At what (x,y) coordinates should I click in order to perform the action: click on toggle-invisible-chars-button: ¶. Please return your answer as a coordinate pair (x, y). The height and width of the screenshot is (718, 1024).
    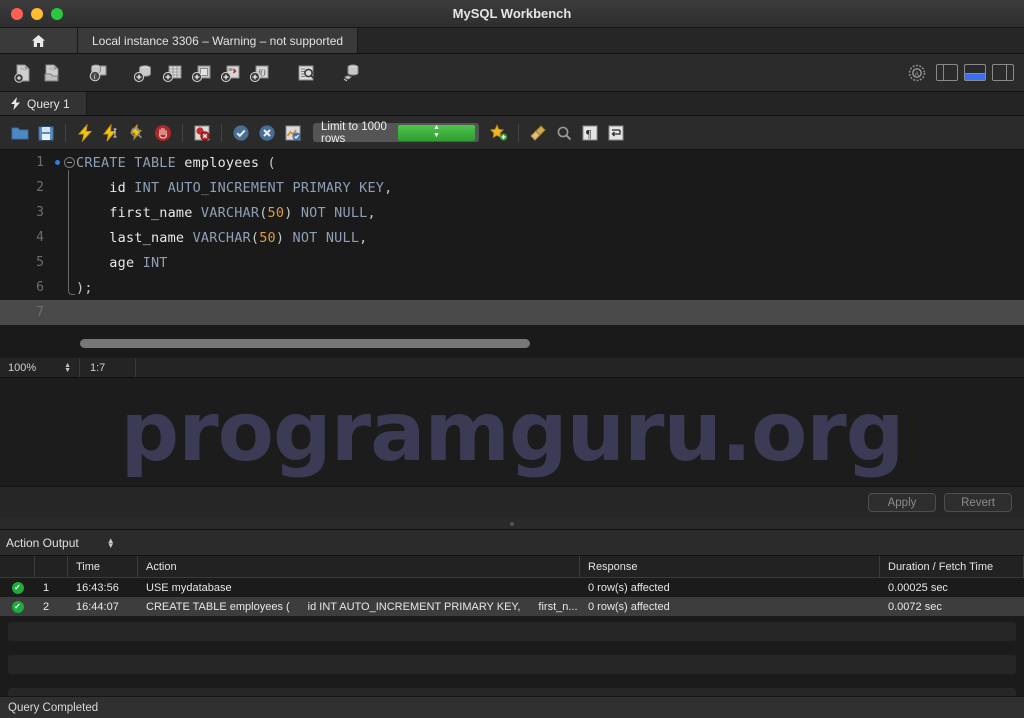
    Looking at the image, I should click on (590, 133).